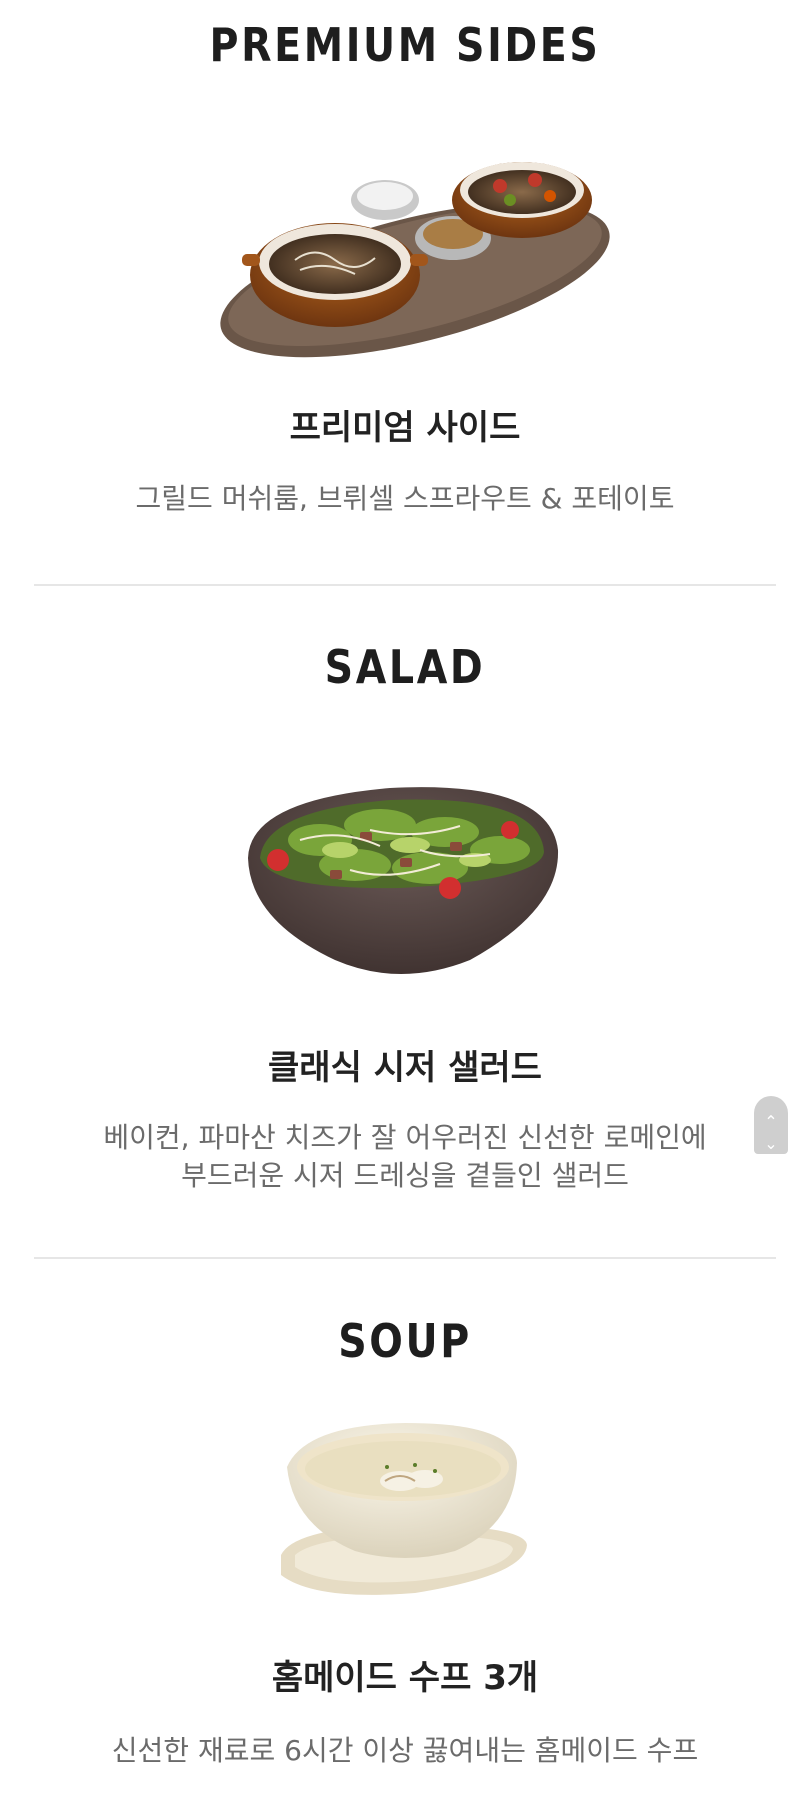 The height and width of the screenshot is (1797, 810). I want to click on chevron-up-icon: ⌃, so click(771, 1121).